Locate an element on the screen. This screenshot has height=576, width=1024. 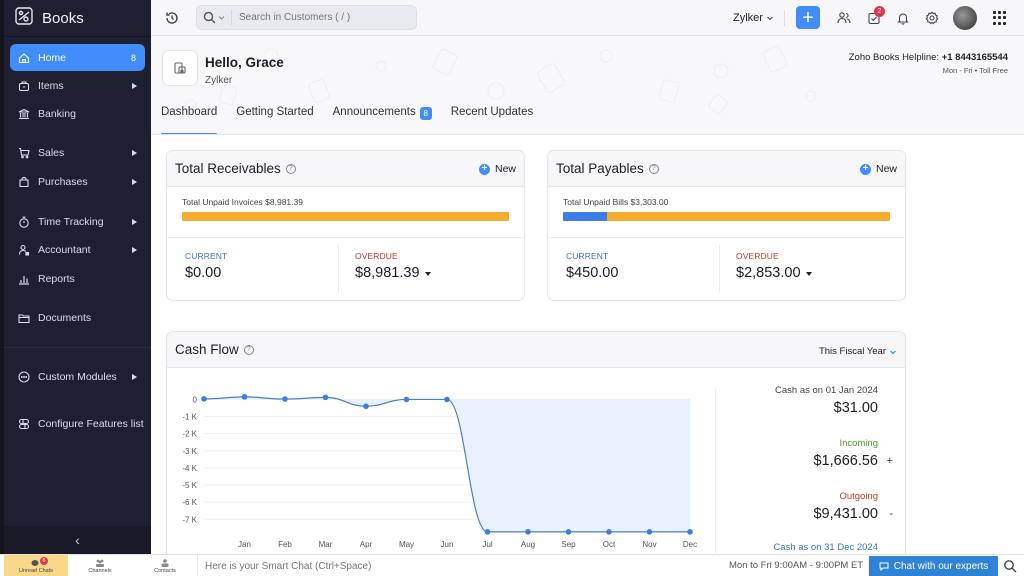
recent-activity-icon is located at coordinates (172, 18).